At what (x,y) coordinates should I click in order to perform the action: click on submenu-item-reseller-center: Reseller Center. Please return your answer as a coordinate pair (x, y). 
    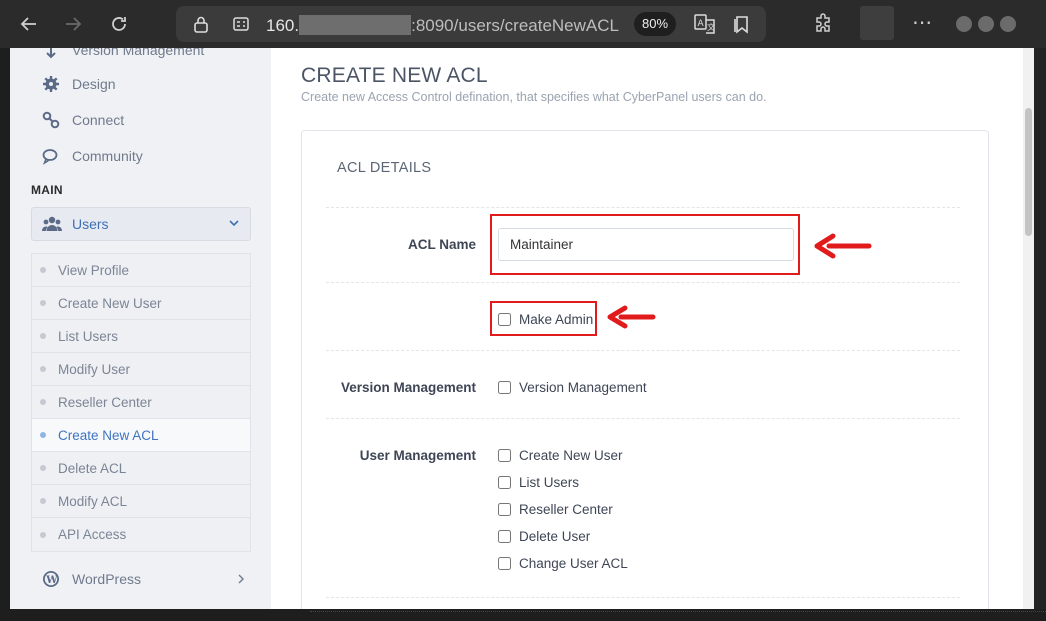
    Looking at the image, I should click on (141, 402).